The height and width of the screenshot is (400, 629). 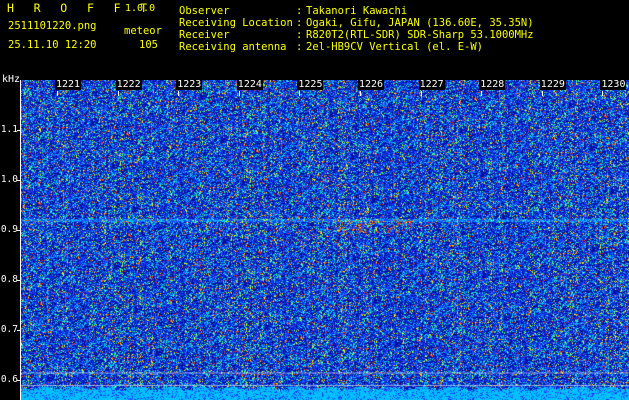 What do you see at coordinates (128, 84) in the screenshot?
I see `x-tick-label: 1222` at bounding box center [128, 84].